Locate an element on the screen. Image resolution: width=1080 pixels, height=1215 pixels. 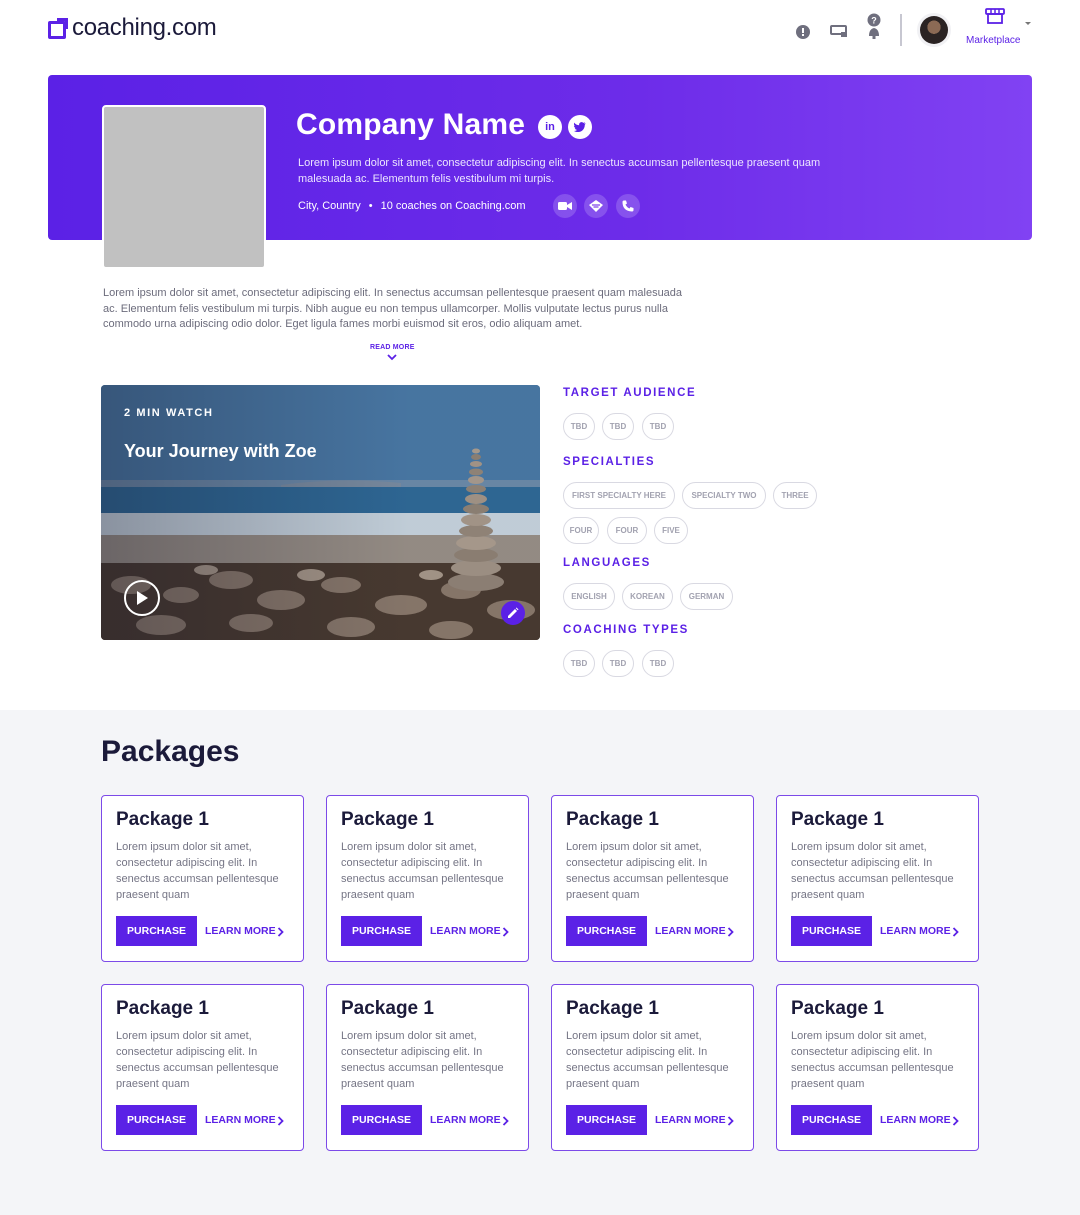
play-icon is located at coordinates (142, 598).